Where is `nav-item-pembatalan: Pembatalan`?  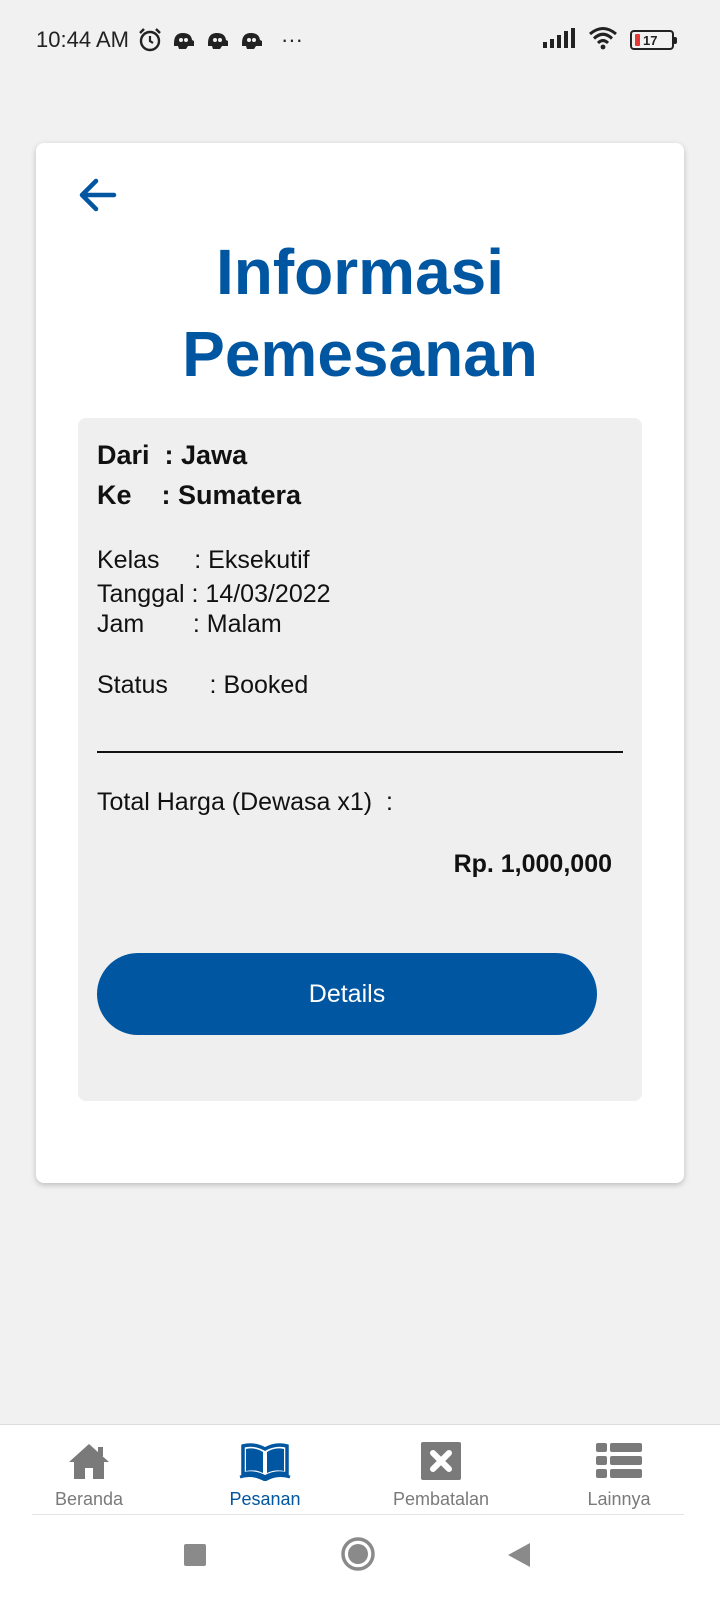 nav-item-pembatalan: Pembatalan is located at coordinates (441, 1473).